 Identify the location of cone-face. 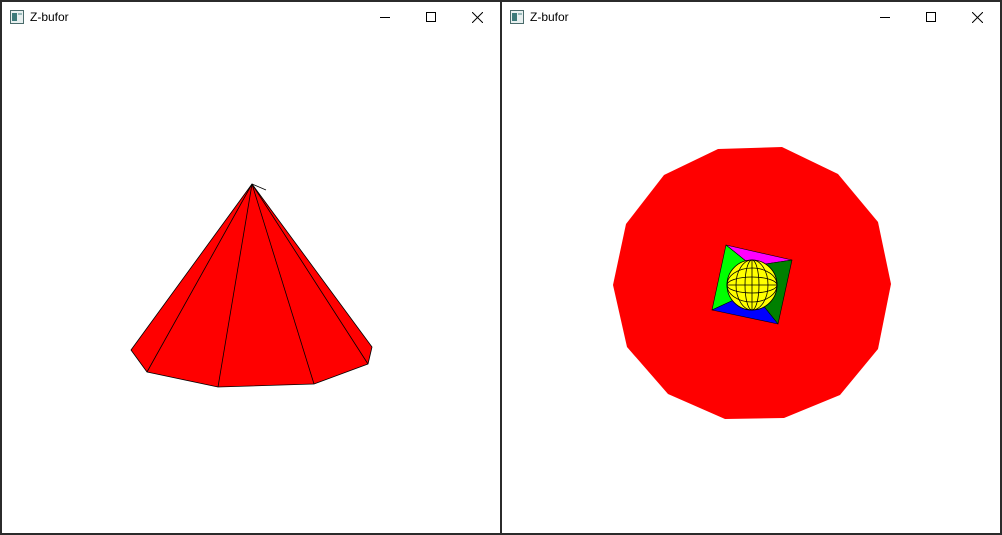
(251, 285).